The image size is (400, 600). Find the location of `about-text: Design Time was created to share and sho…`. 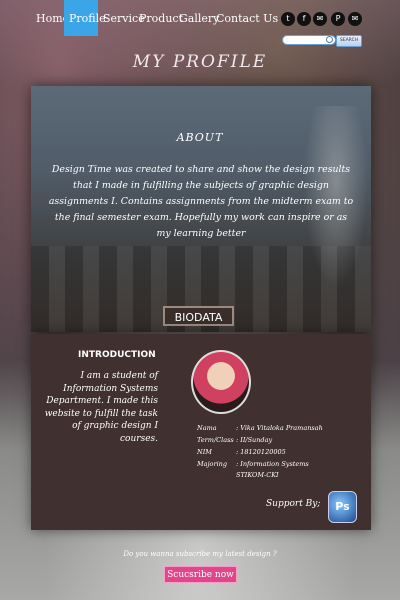

about-text: Design Time was created to share and sho… is located at coordinates (201, 201).